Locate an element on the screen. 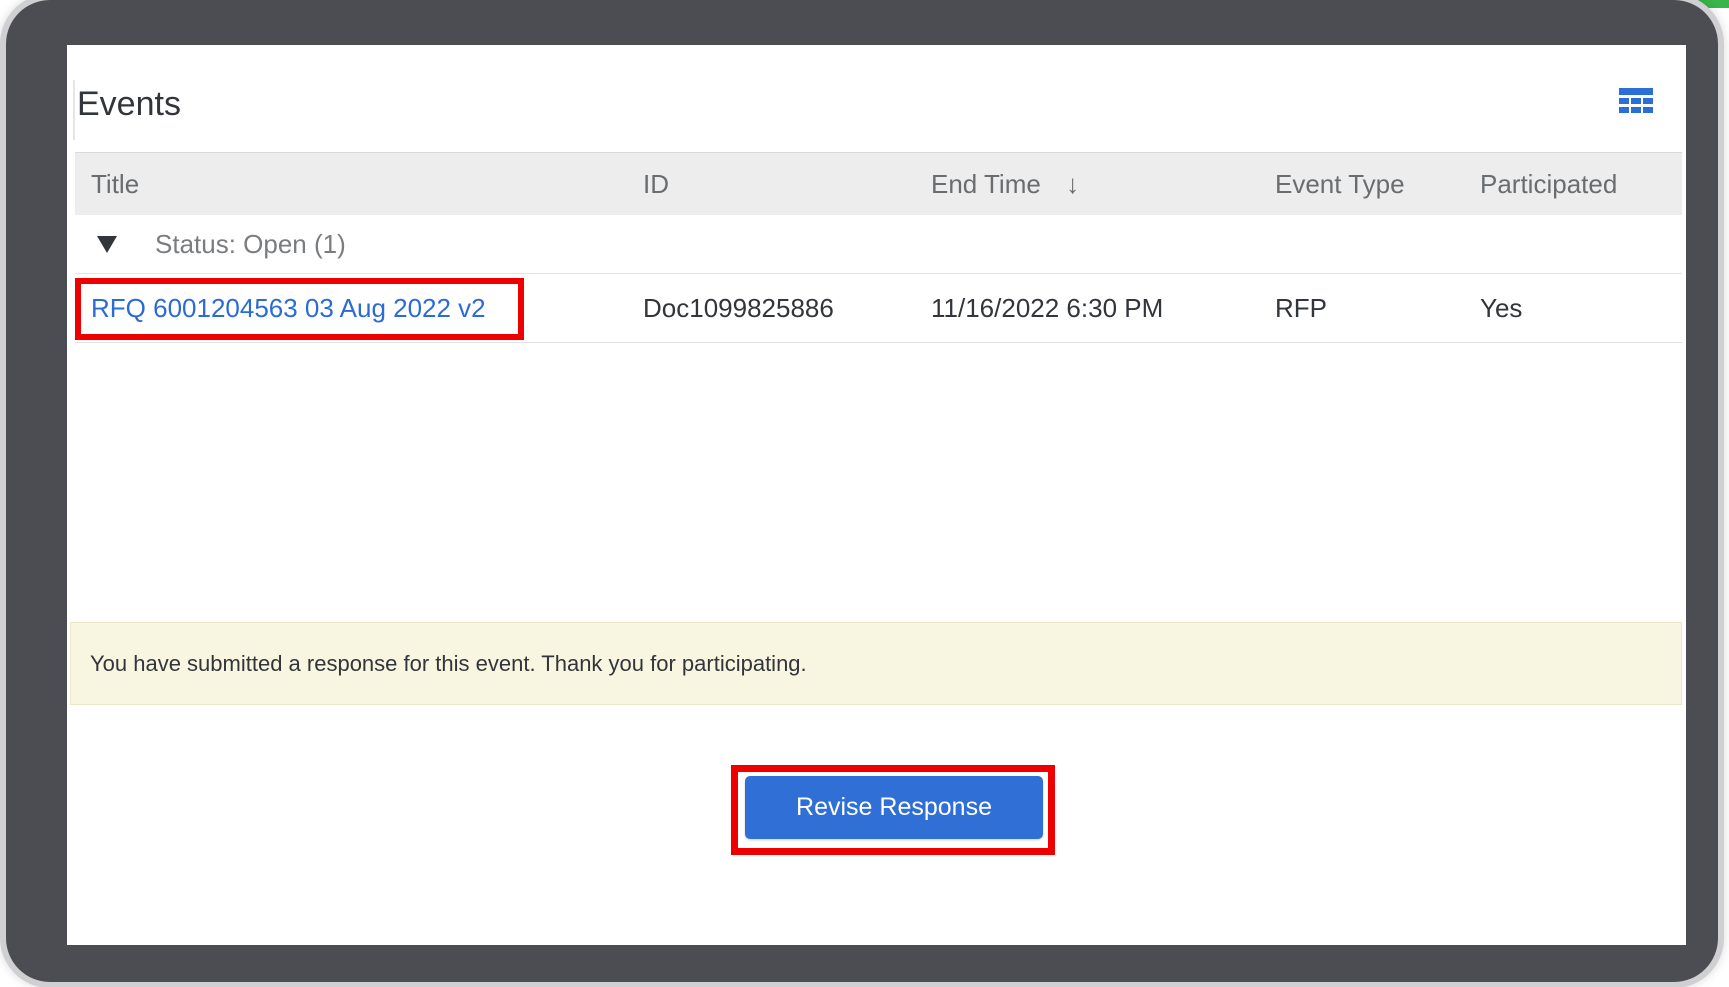 The width and height of the screenshot is (1729, 987). revise-response-button: Revise Response is located at coordinates (894, 807).